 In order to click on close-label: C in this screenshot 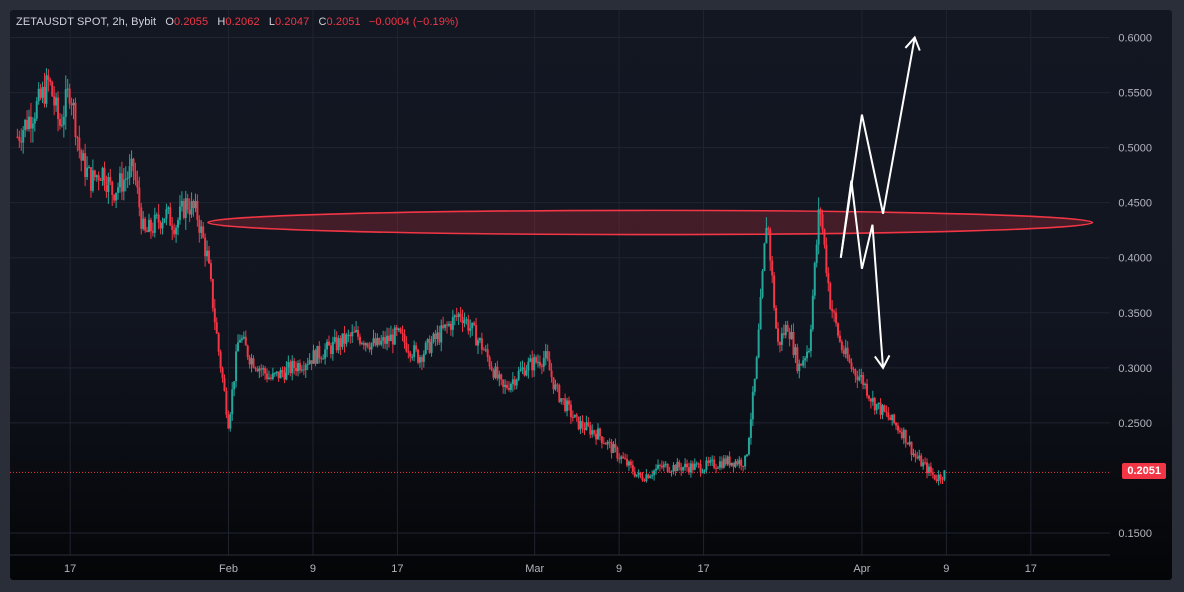, I will do `click(322, 22)`.